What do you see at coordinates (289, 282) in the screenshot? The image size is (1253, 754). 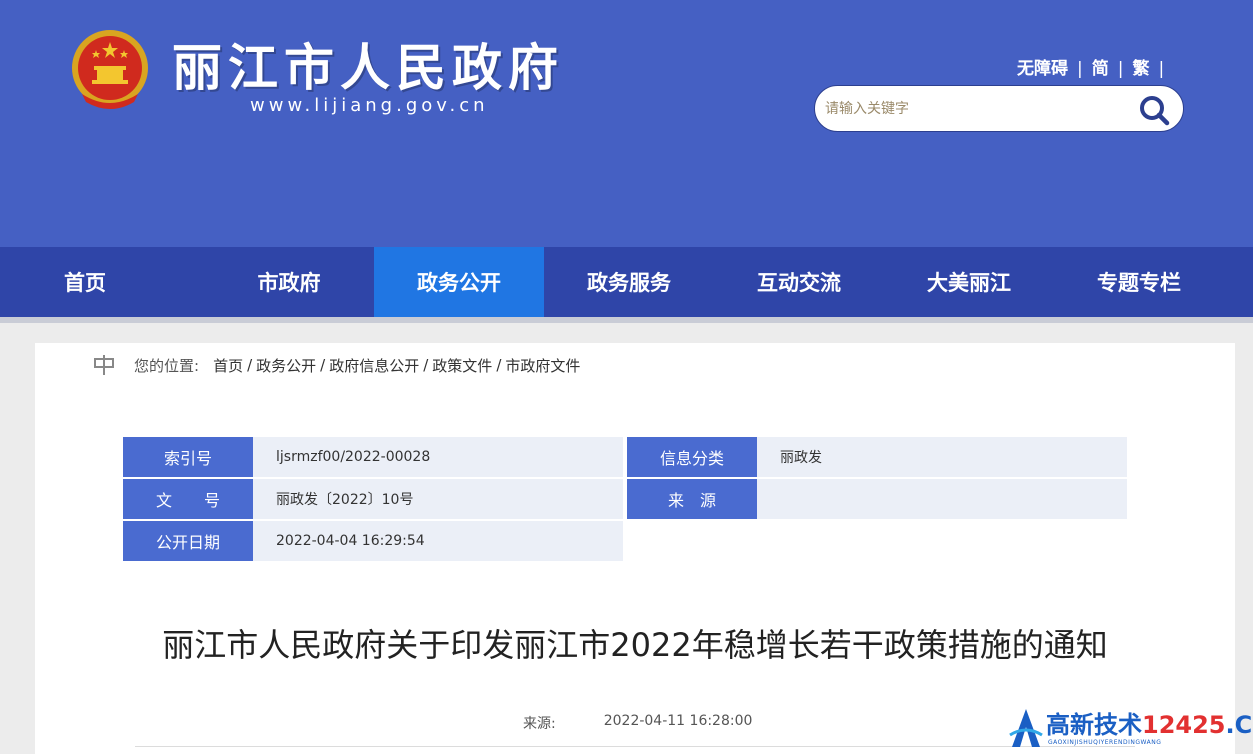 I see `nav-item-government: 市政府` at bounding box center [289, 282].